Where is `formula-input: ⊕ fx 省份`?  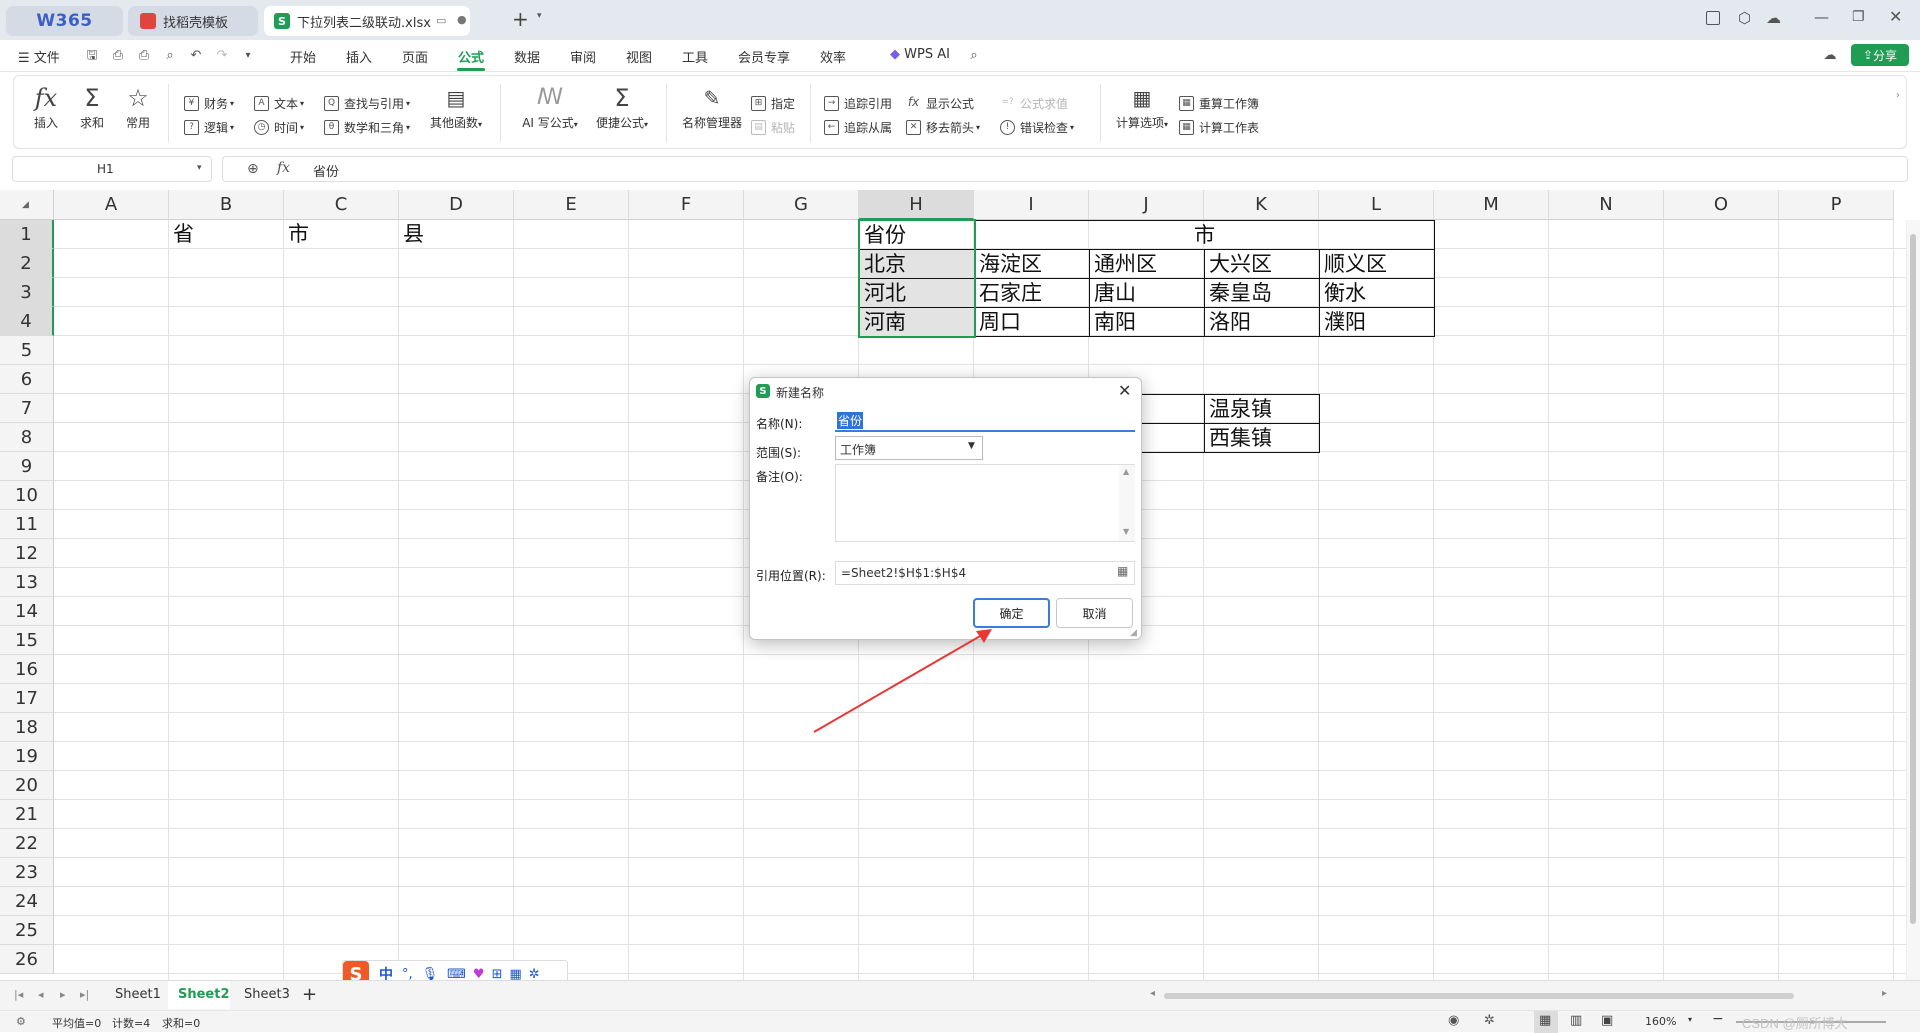 formula-input: ⊕ fx 省份 is located at coordinates (1065, 169).